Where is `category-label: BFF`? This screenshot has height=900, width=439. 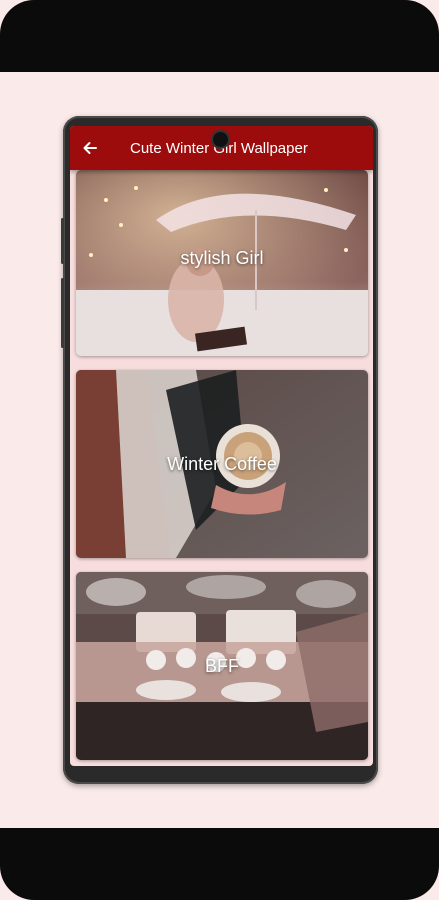 category-label: BFF is located at coordinates (222, 666).